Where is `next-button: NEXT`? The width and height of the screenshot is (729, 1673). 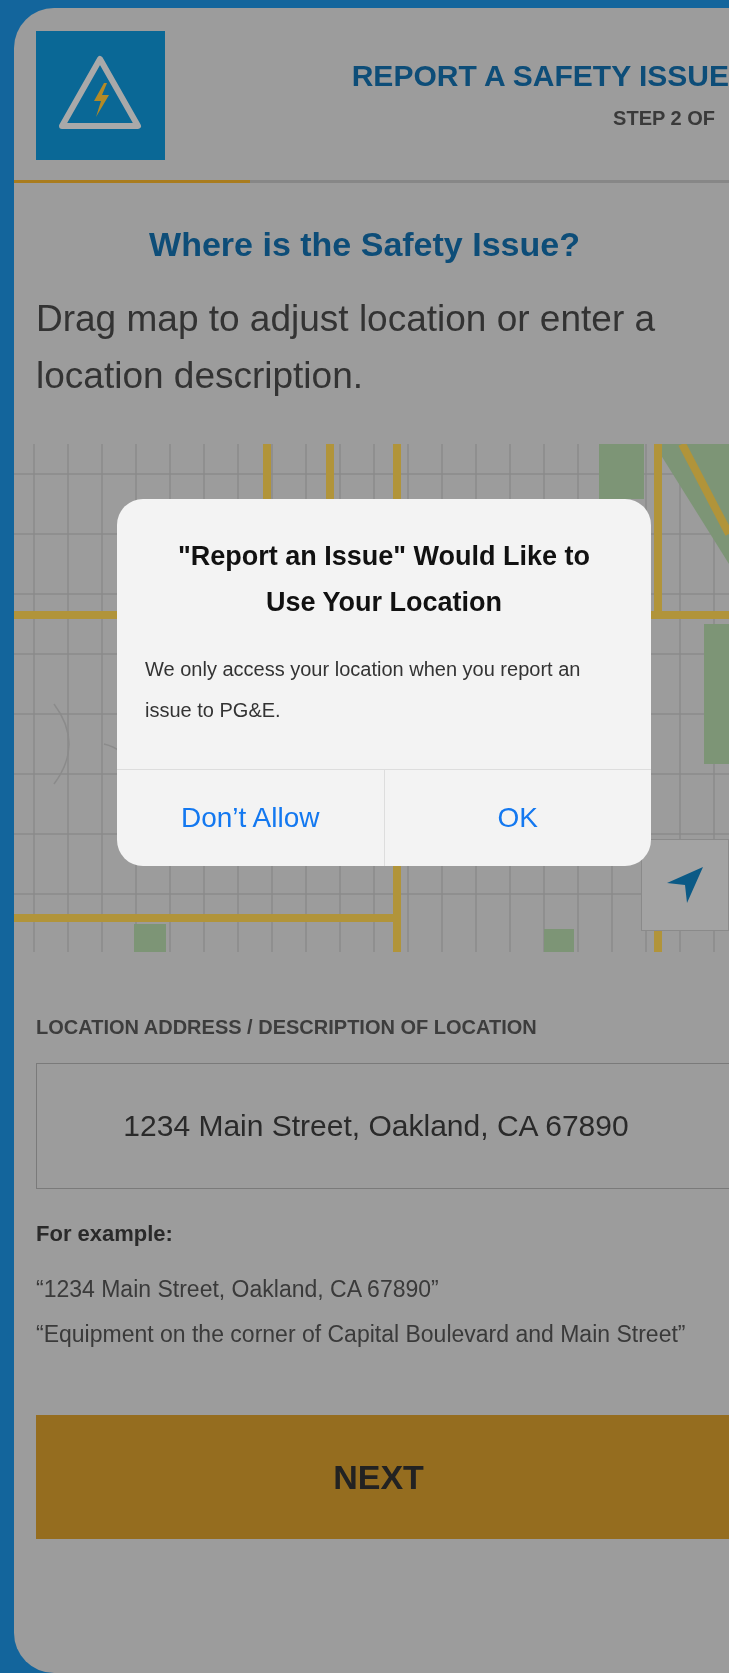 next-button: NEXT is located at coordinates (382, 1477).